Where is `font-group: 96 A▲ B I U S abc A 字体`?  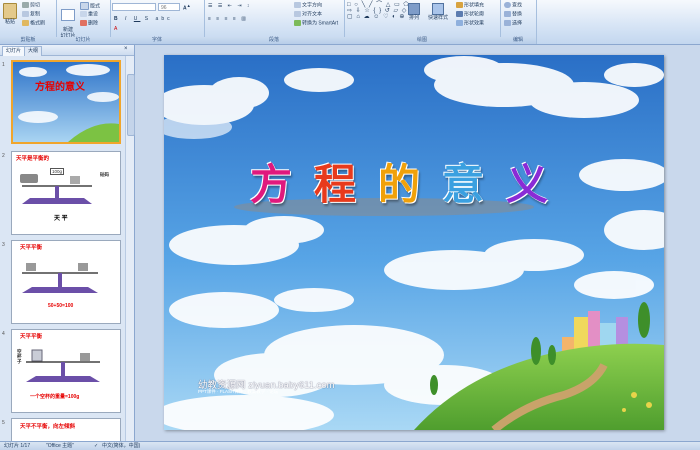
font-group: 96 A▲ B I U S abc A 字体 is located at coordinates (157, 22).